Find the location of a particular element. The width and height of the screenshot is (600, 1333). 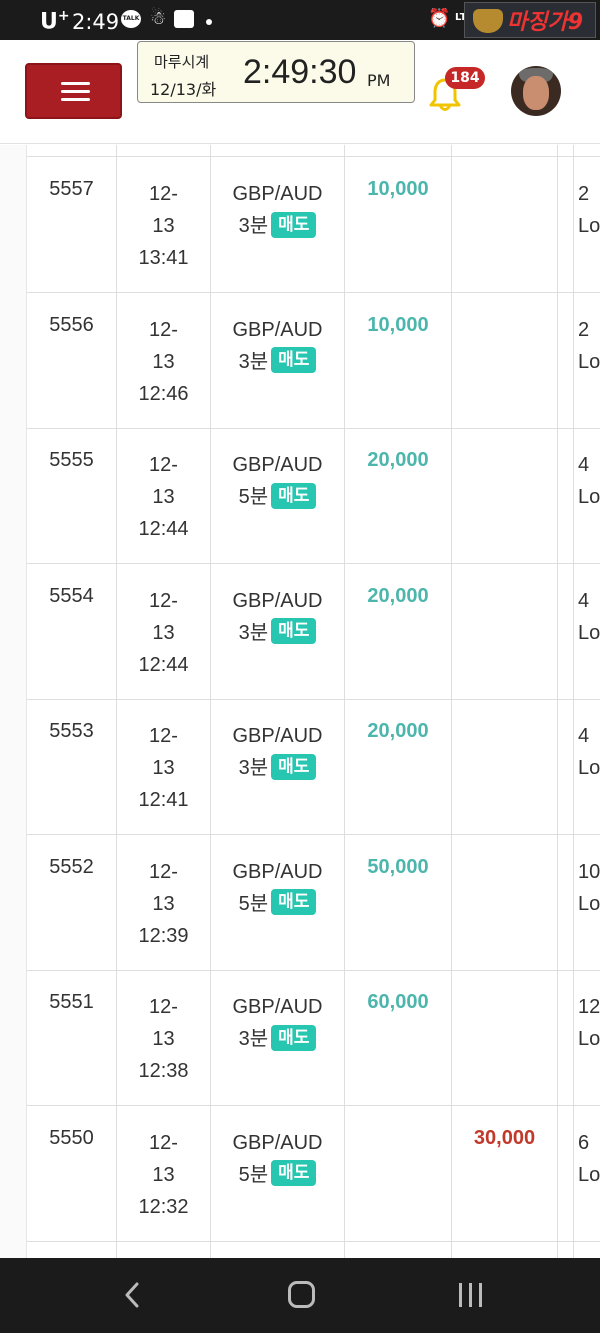

table-row: 5553 12- 13 12:41 GBP/AUD 3분 매도 20,000 4 Lo is located at coordinates (313, 767).